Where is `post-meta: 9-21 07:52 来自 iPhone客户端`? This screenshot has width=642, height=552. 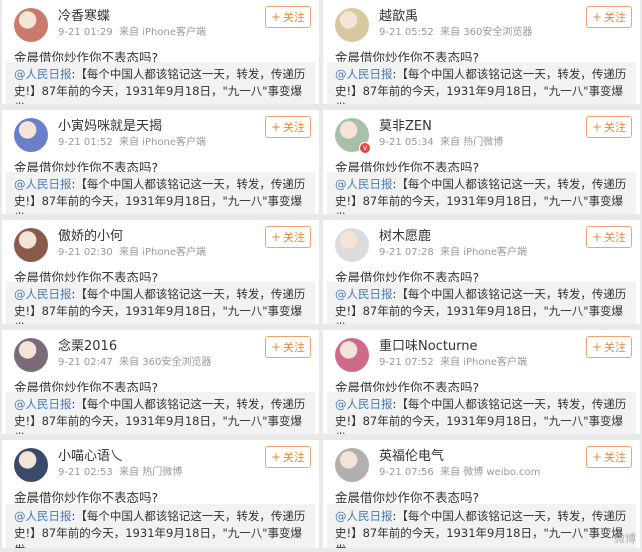 post-meta: 9-21 07:52 来自 iPhone客户端 is located at coordinates (503, 363).